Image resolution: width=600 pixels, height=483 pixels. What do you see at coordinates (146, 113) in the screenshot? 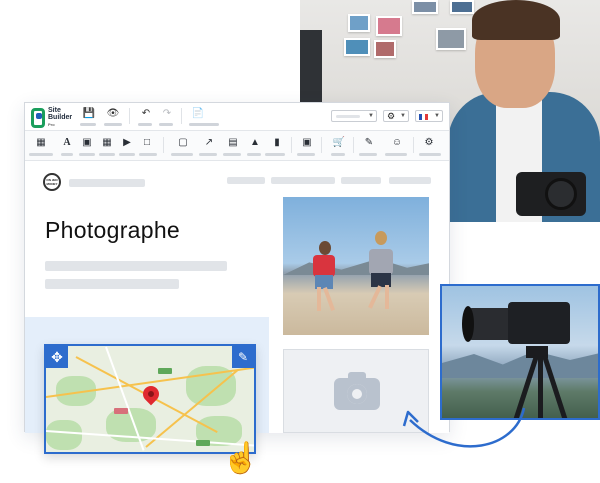
I see `undo-icon: ↶` at bounding box center [146, 113].